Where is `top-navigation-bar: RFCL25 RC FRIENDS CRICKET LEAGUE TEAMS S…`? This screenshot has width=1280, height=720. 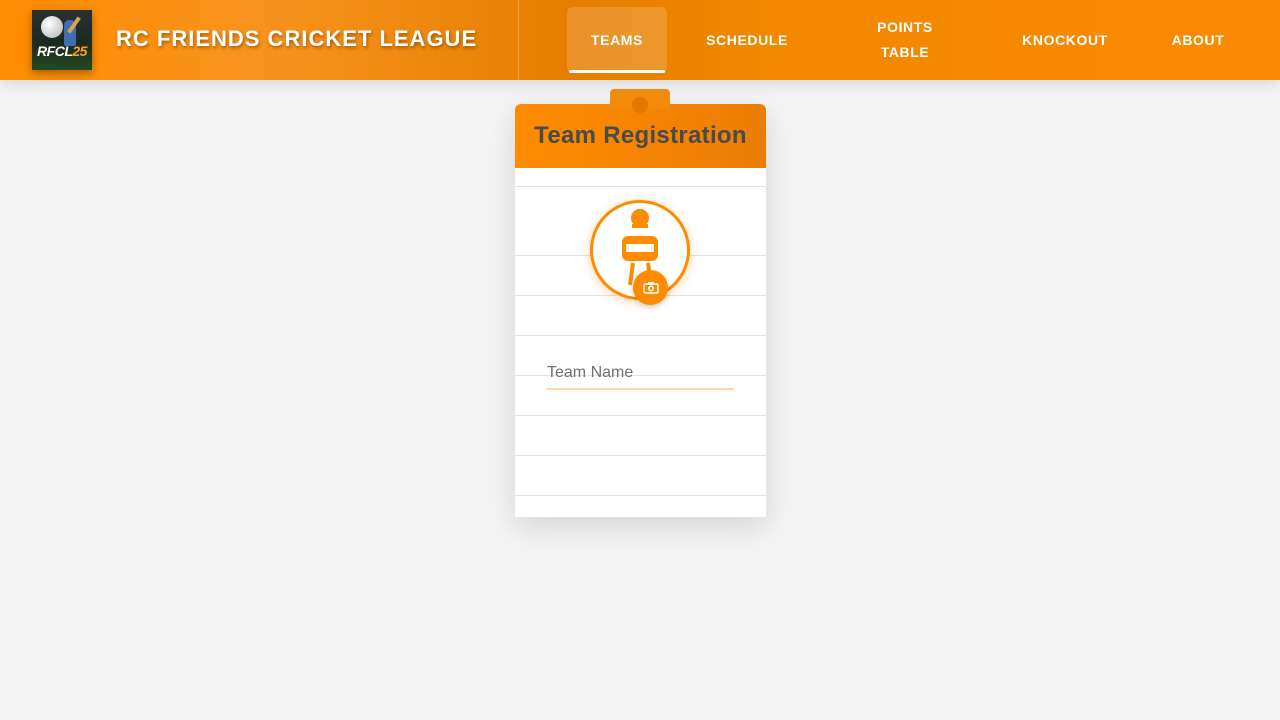
top-navigation-bar: RFCL25 RC FRIENDS CRICKET LEAGUE TEAMS S… is located at coordinates (640, 40).